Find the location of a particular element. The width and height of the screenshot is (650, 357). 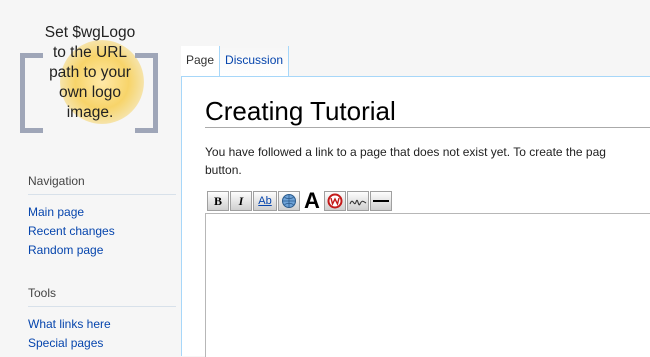

tools-portlet: Tools What links here Special pages is located at coordinates (102, 319).